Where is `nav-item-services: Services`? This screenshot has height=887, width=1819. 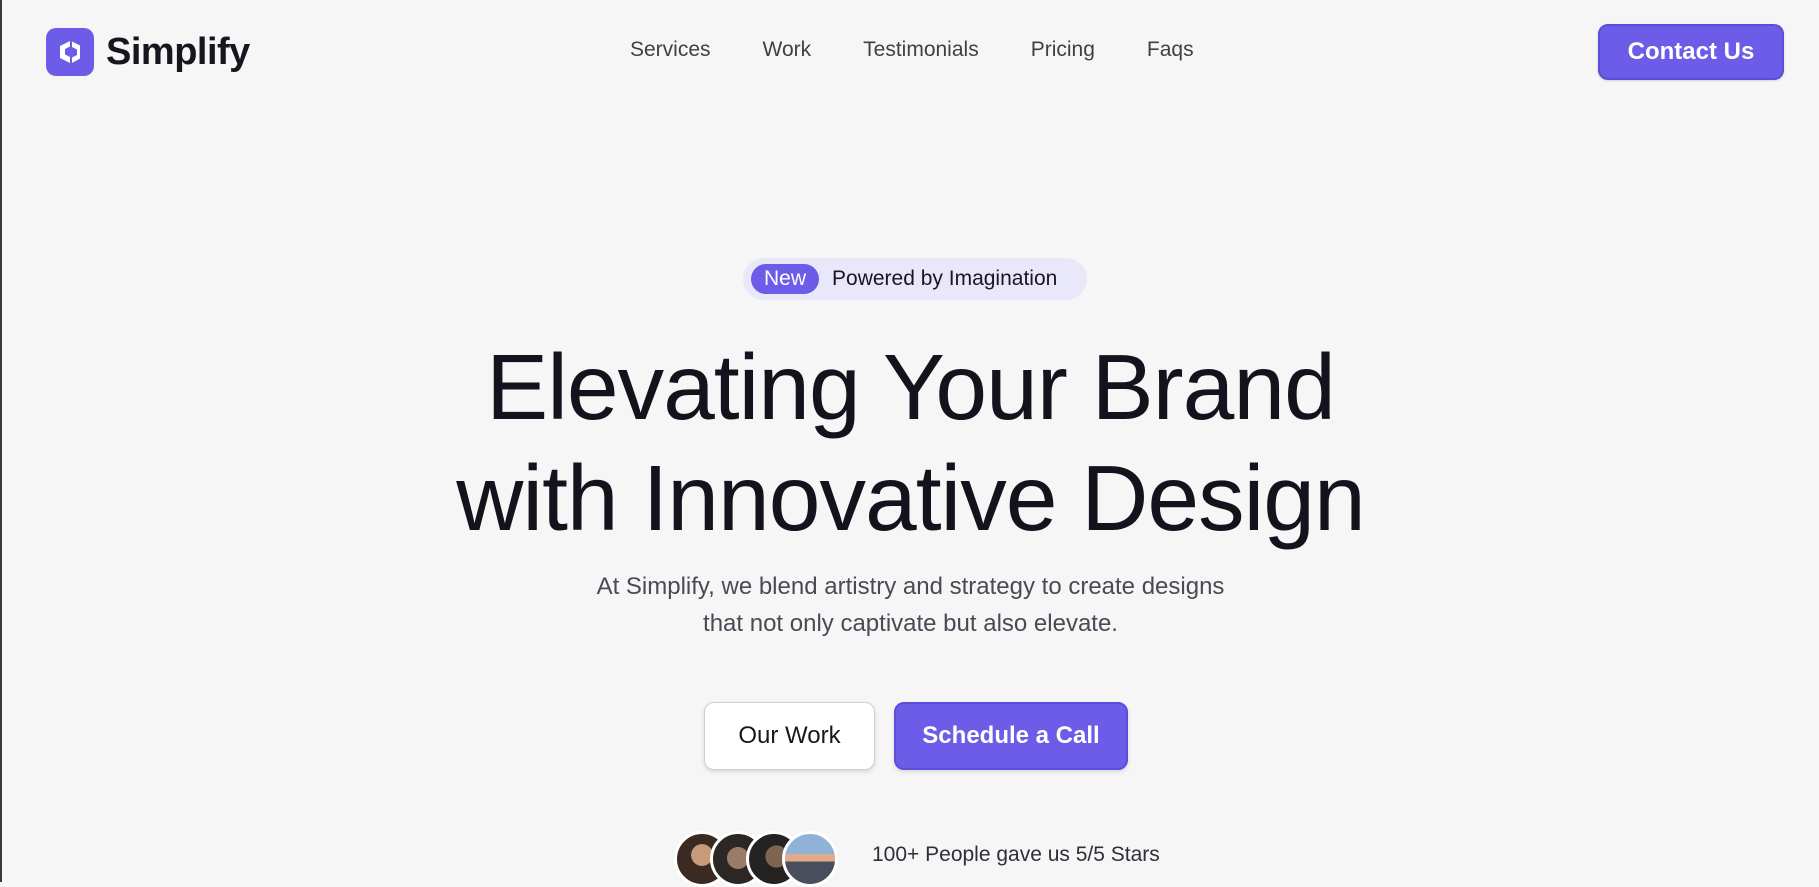 nav-item-services: Services is located at coordinates (670, 50).